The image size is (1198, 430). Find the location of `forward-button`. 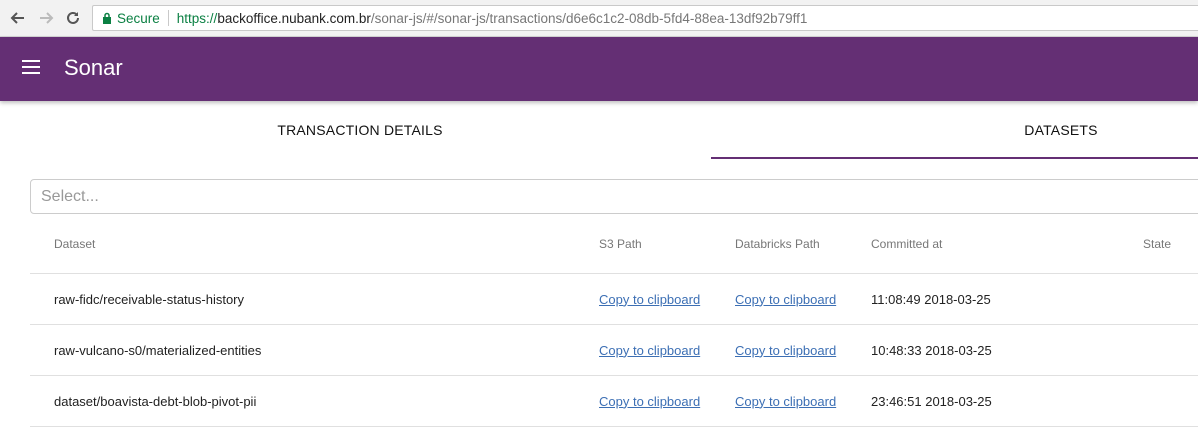

forward-button is located at coordinates (46, 18).